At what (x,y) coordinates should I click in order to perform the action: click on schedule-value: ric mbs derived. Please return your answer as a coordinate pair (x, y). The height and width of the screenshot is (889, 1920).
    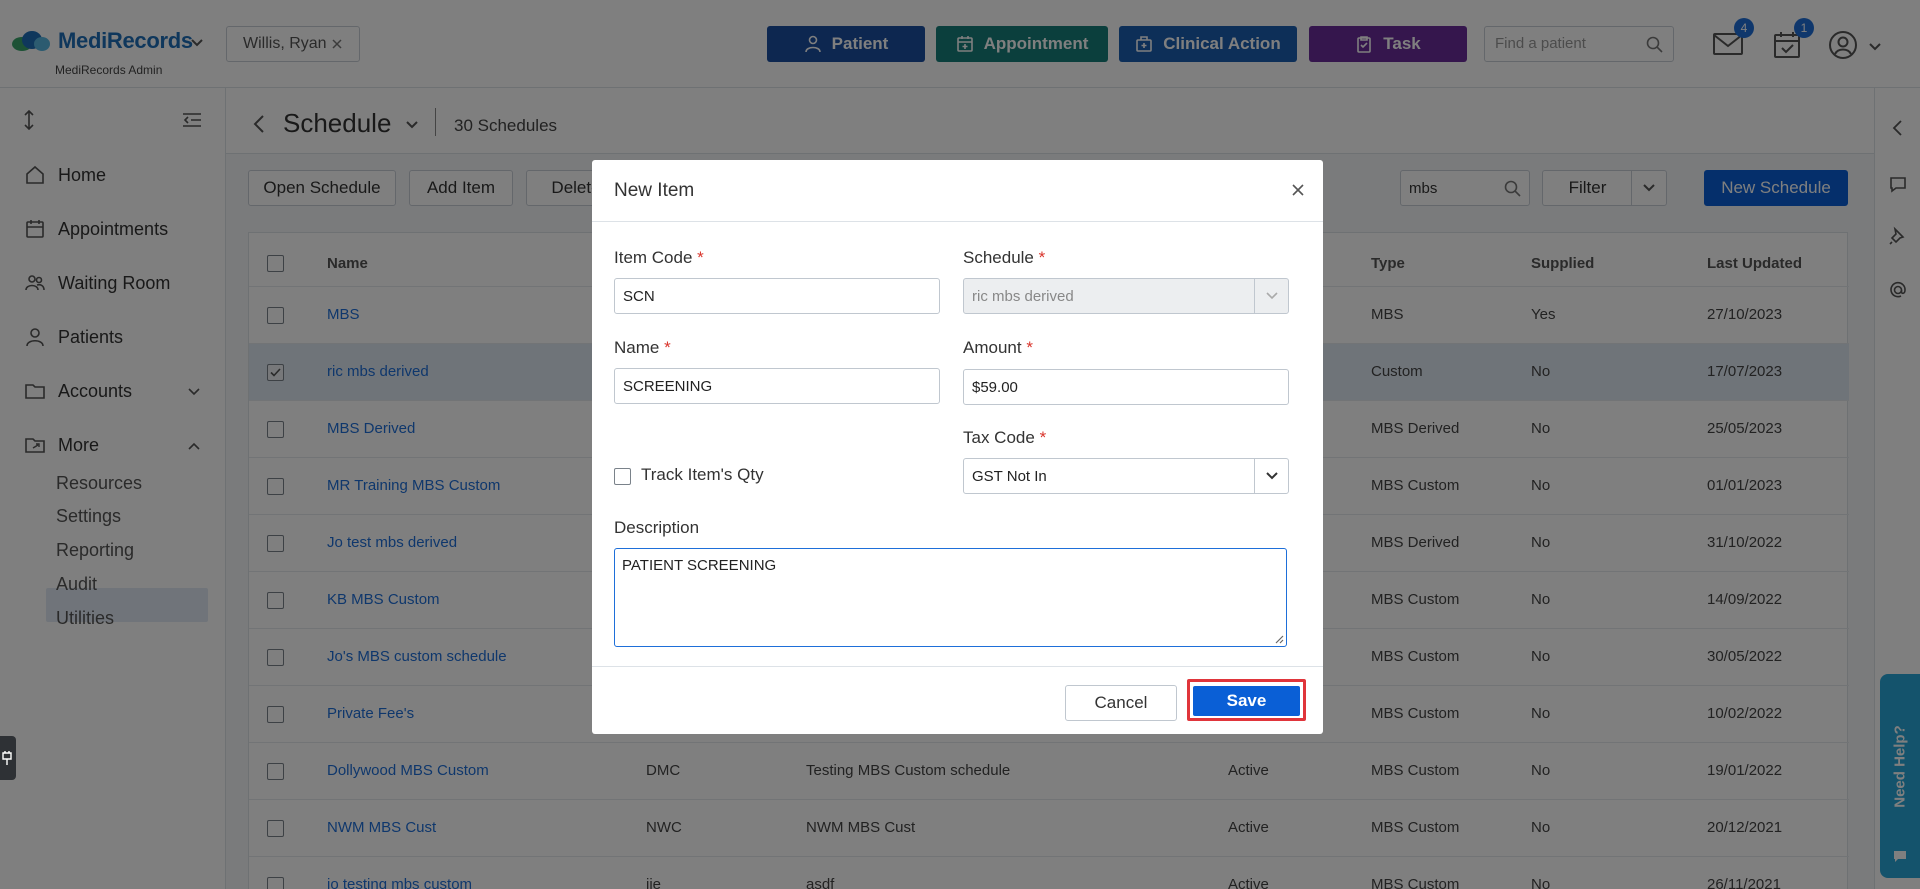
    Looking at the image, I should click on (1023, 296).